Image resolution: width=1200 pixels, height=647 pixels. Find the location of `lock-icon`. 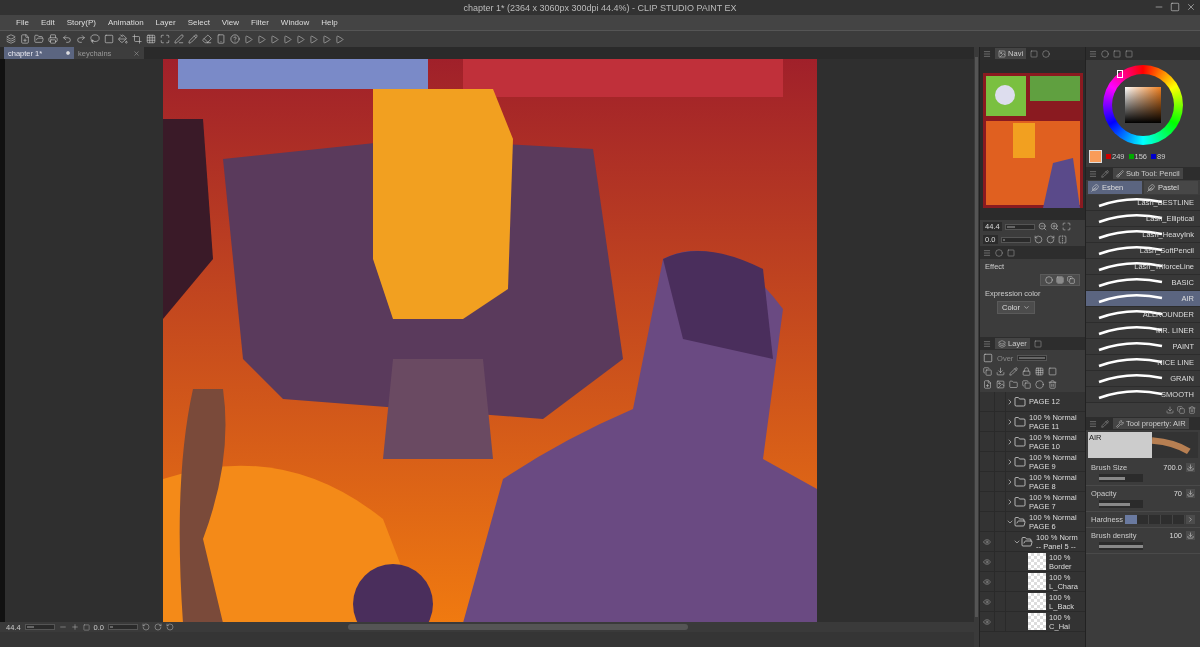

lock-icon is located at coordinates (1027, 371).